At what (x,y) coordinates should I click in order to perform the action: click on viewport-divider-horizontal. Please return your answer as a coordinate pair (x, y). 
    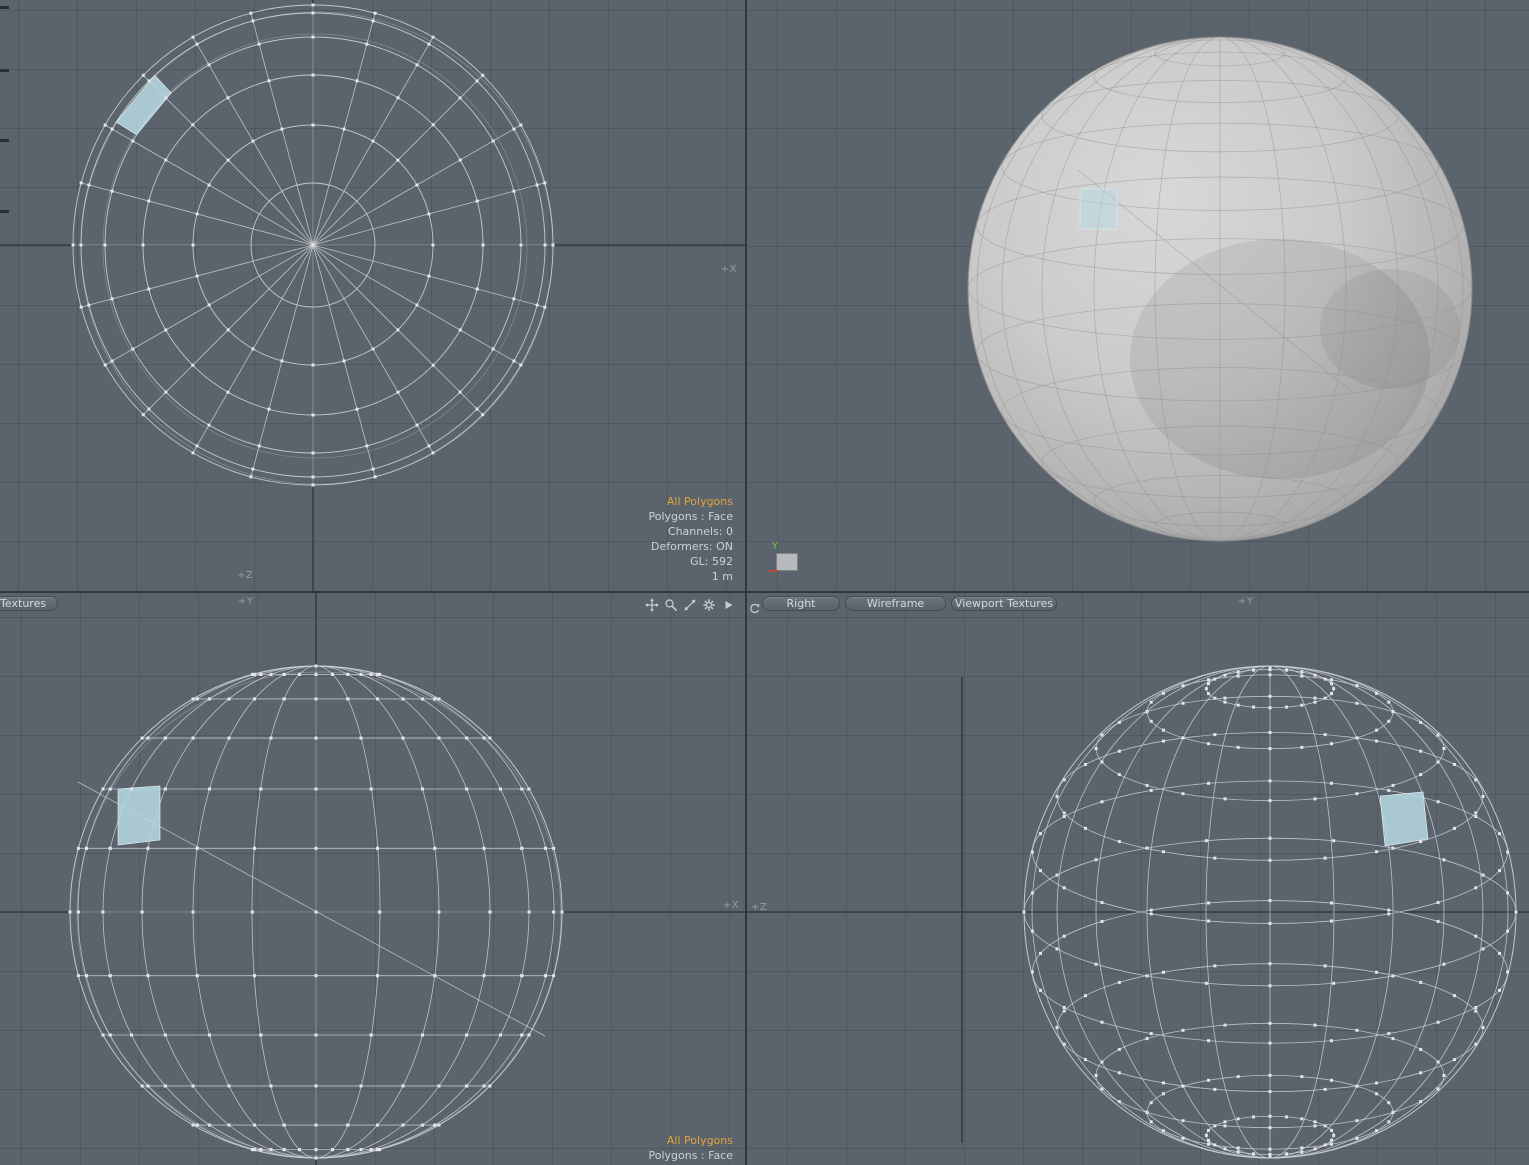
    Looking at the image, I should click on (764, 592).